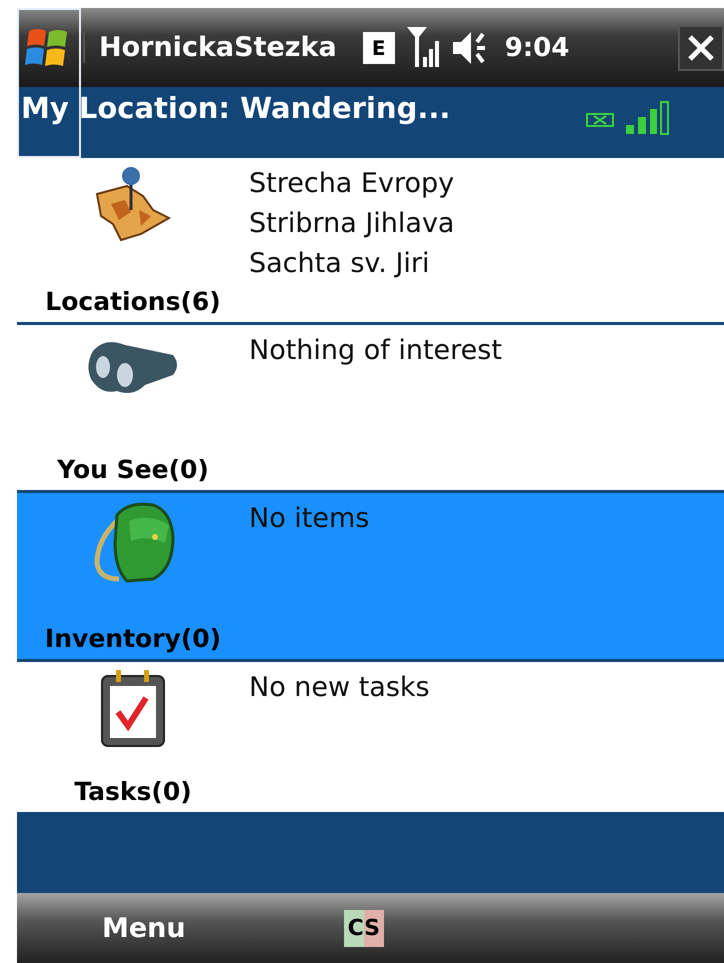 This screenshot has height=963, width=724. Describe the element at coordinates (133, 708) in the screenshot. I see `checklist-icon` at that location.